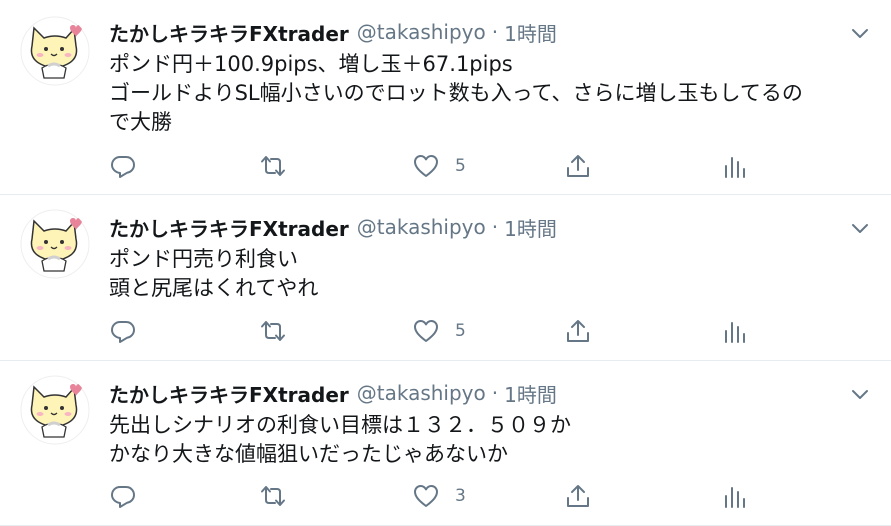  Describe the element at coordinates (439, 496) in the screenshot. I see `like-button: 3` at that location.